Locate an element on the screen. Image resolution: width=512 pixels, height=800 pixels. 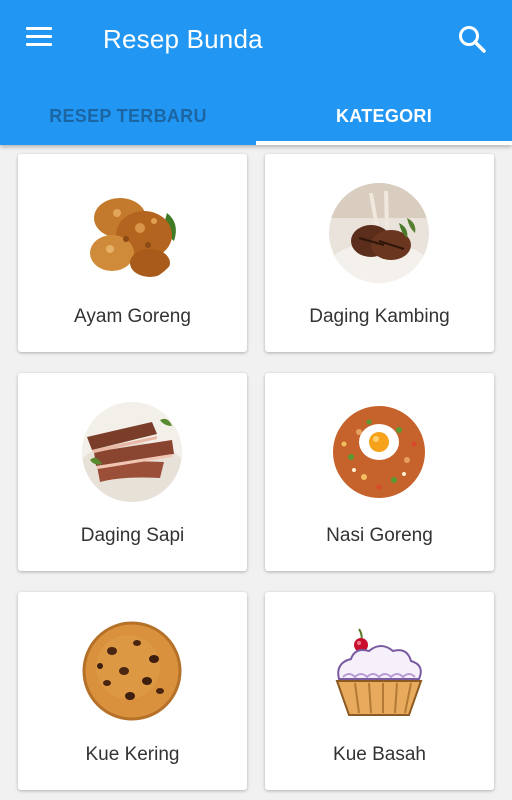
category-card-ayam-goreng: Ayam Goreng is located at coordinates (132, 253).